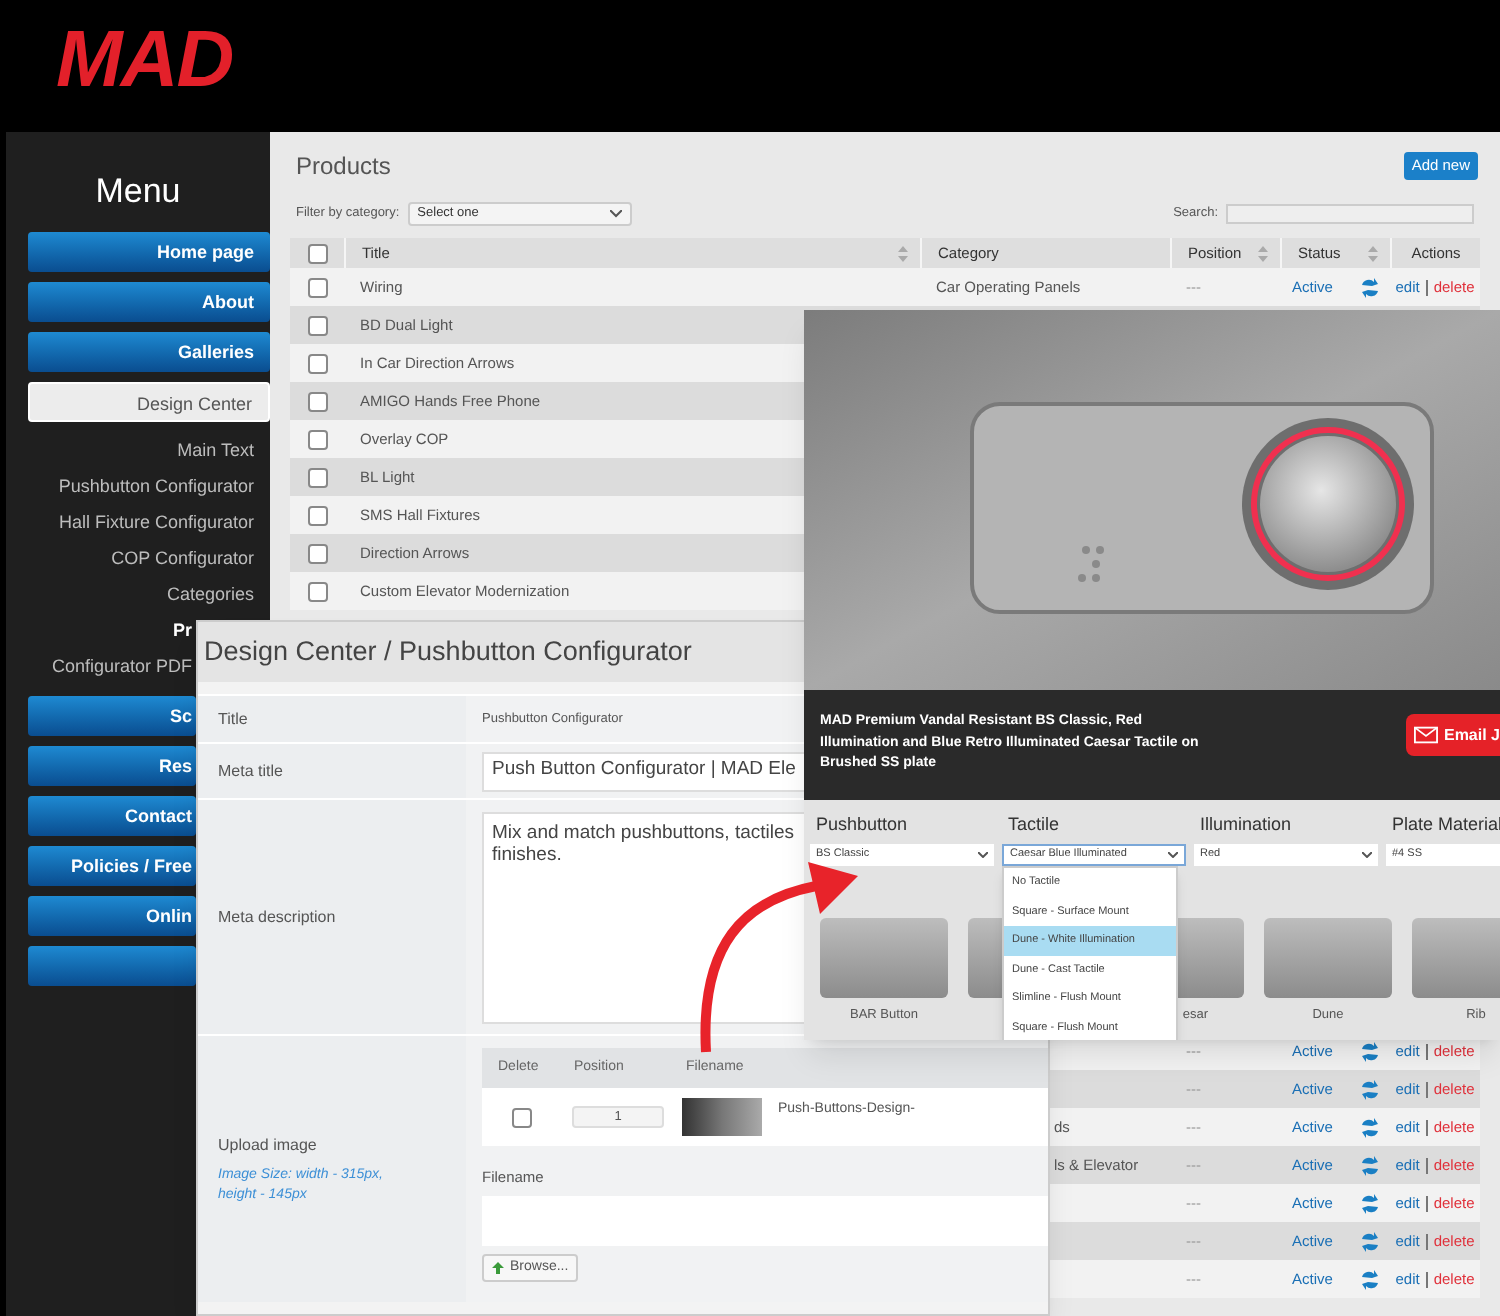 Image resolution: width=1500 pixels, height=1316 pixels. Describe the element at coordinates (527, 855) in the screenshot. I see `text-line: finishes.` at that location.